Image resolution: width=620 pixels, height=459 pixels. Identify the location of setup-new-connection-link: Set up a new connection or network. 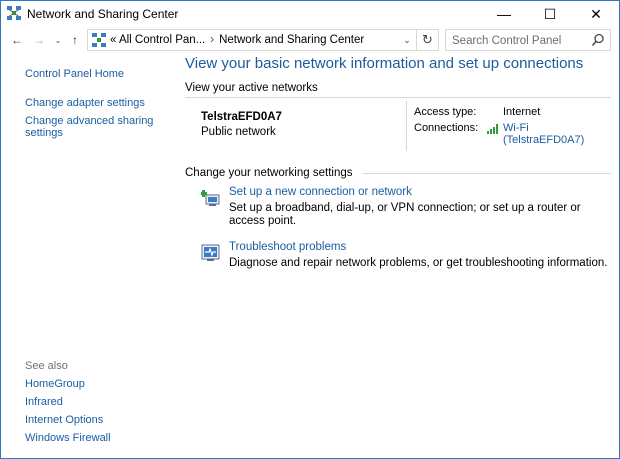
(320, 192).